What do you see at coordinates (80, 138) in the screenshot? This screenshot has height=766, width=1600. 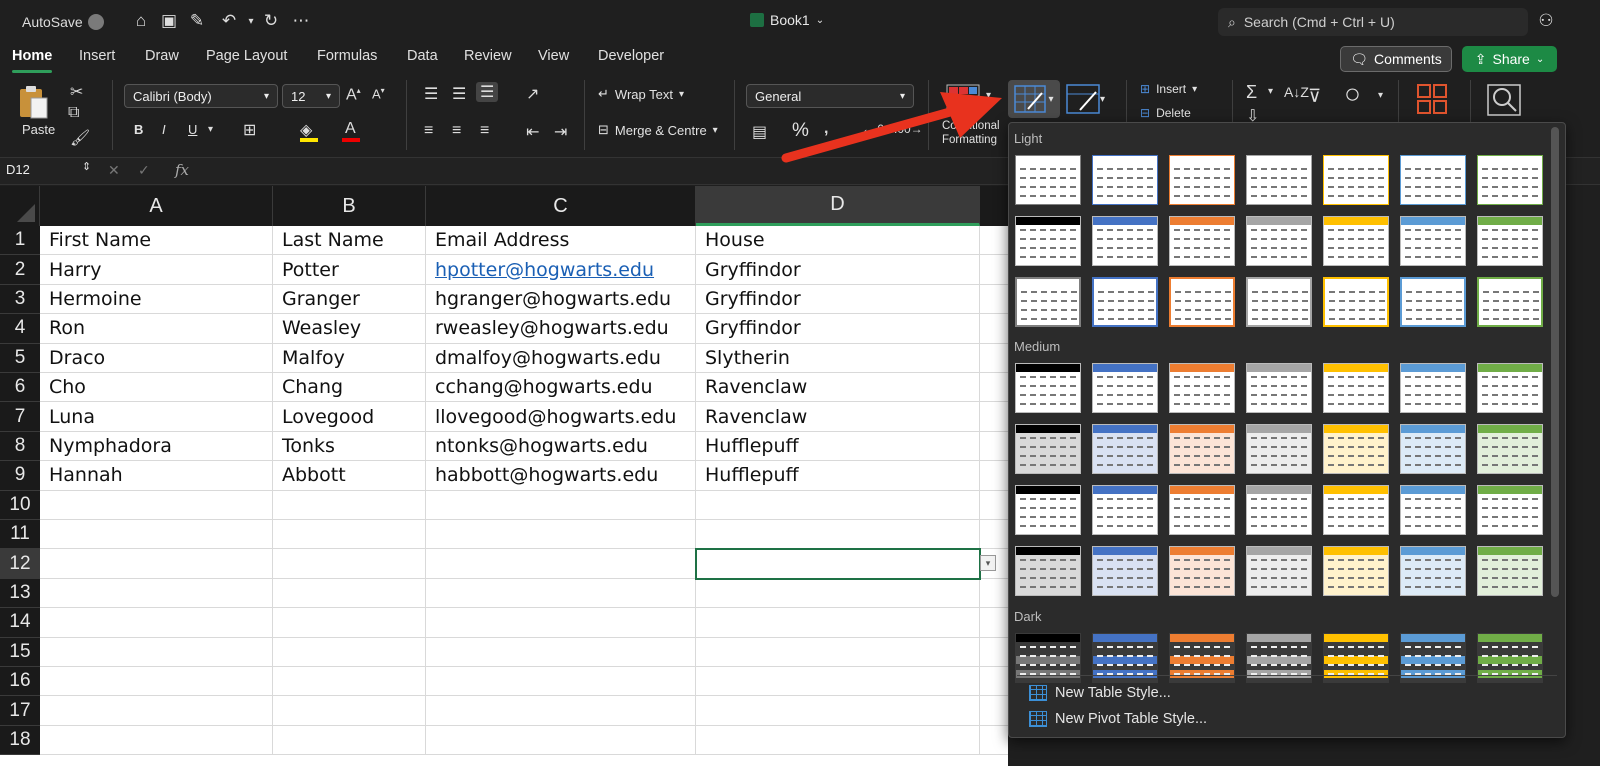 I see `format-painter-icon: 🖌` at bounding box center [80, 138].